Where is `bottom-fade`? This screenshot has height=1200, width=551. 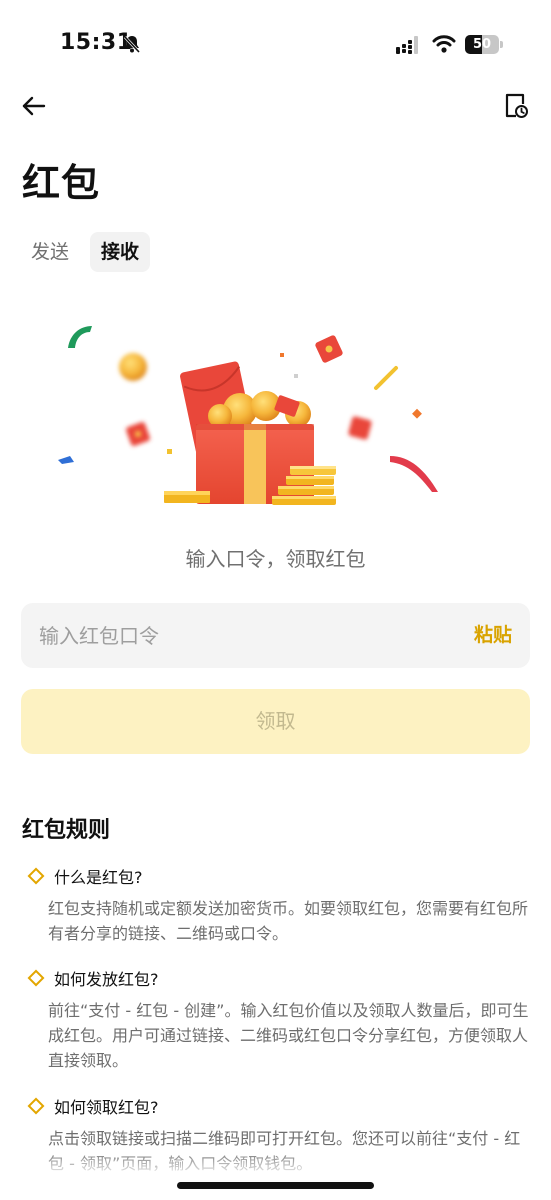
bottom-fade is located at coordinates (275, 1175).